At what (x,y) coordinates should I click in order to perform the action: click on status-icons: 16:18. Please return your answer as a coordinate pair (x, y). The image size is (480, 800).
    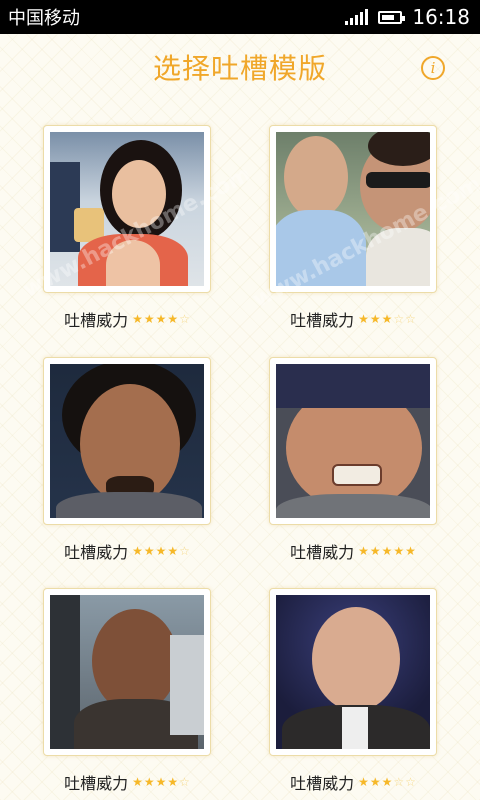
    Looking at the image, I should click on (407, 17).